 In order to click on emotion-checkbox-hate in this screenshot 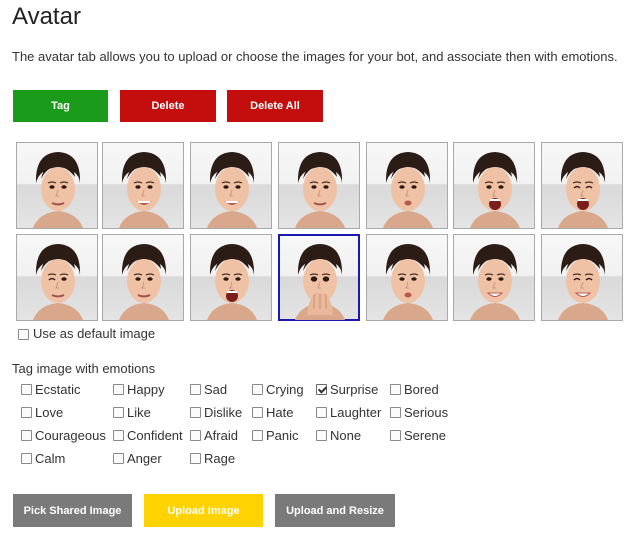, I will do `click(257, 412)`.